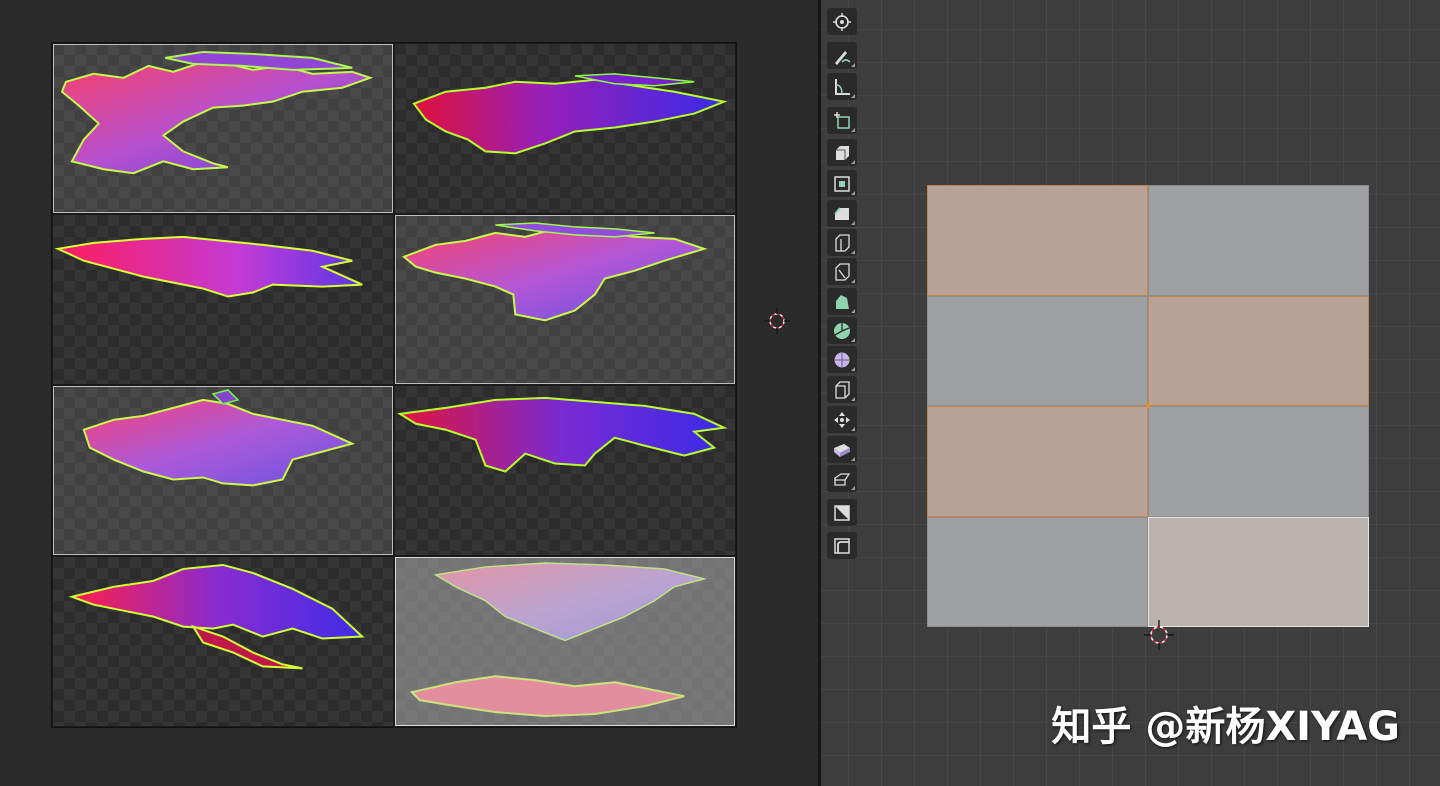  I want to click on add-cube-icon, so click(842, 120).